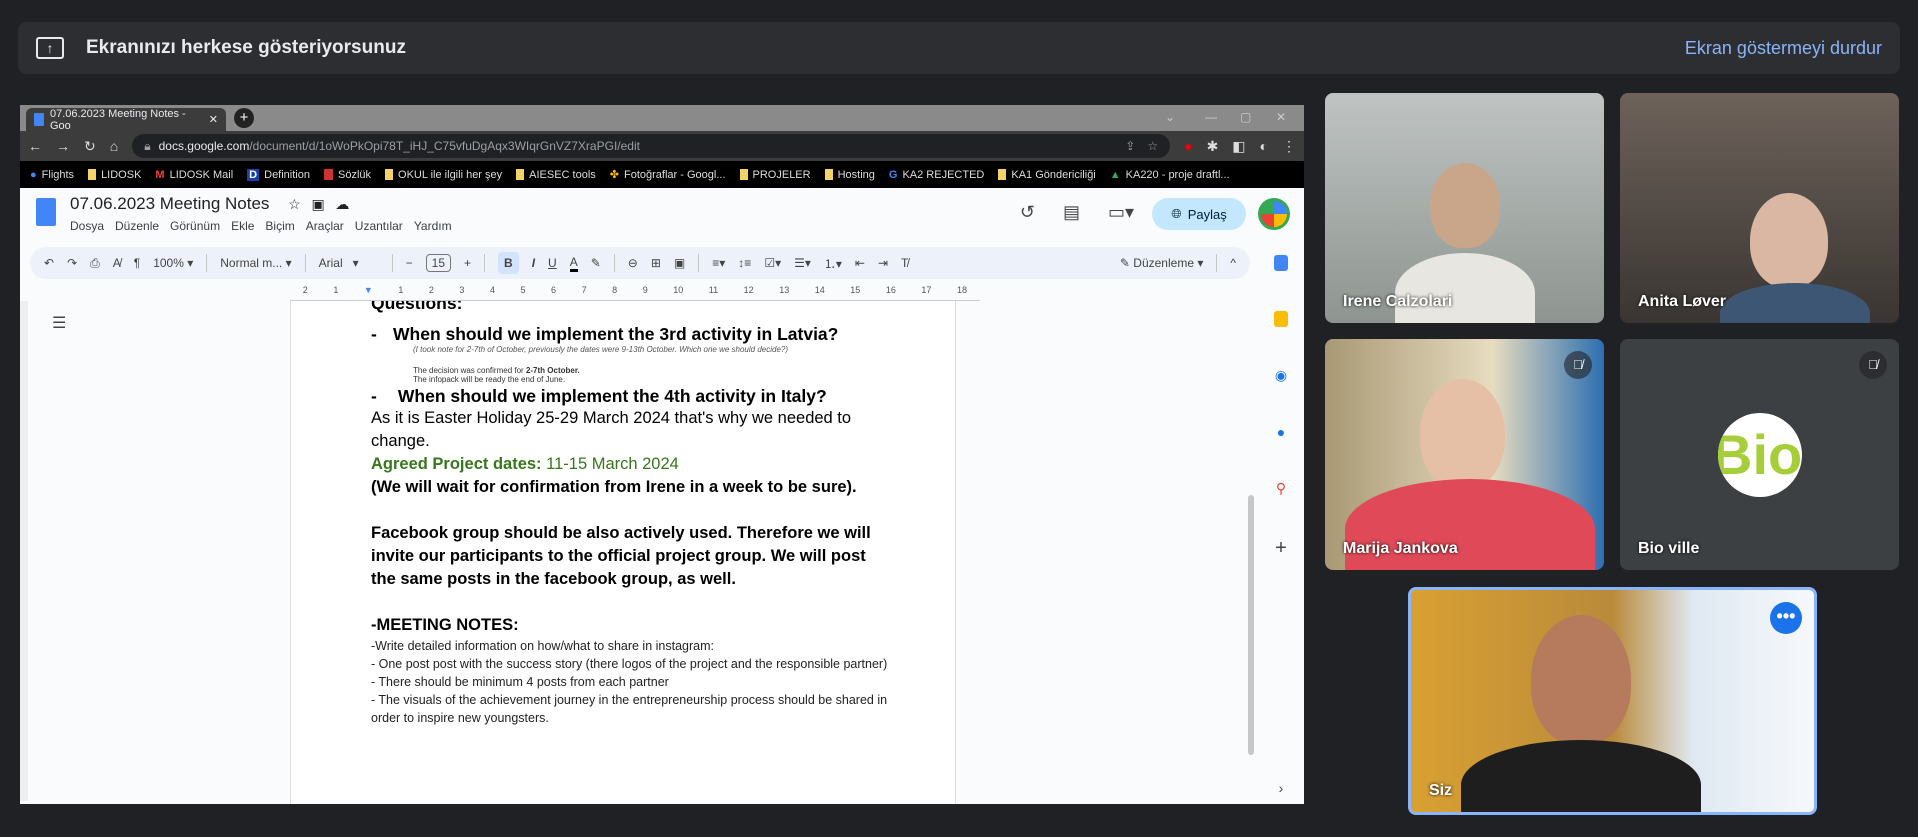  What do you see at coordinates (52, 175) in the screenshot?
I see `bookmark: ● Flights` at bounding box center [52, 175].